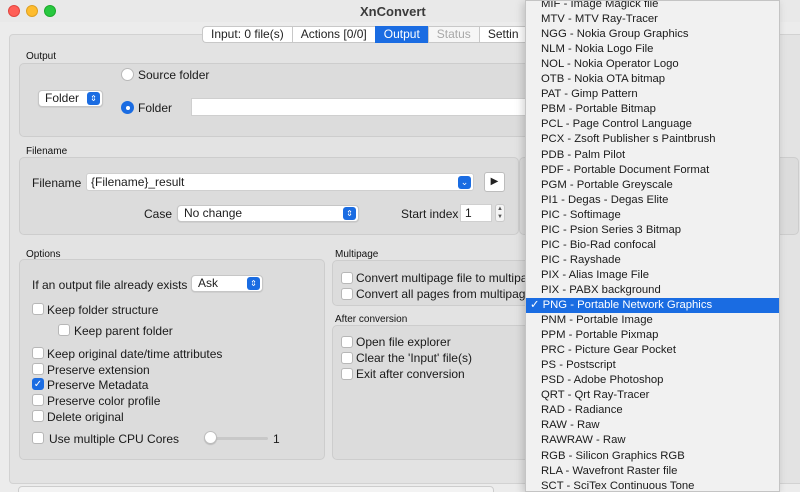 The height and width of the screenshot is (492, 800). I want to click on format-menu-item: PDF - Portable Document Format, so click(652, 170).